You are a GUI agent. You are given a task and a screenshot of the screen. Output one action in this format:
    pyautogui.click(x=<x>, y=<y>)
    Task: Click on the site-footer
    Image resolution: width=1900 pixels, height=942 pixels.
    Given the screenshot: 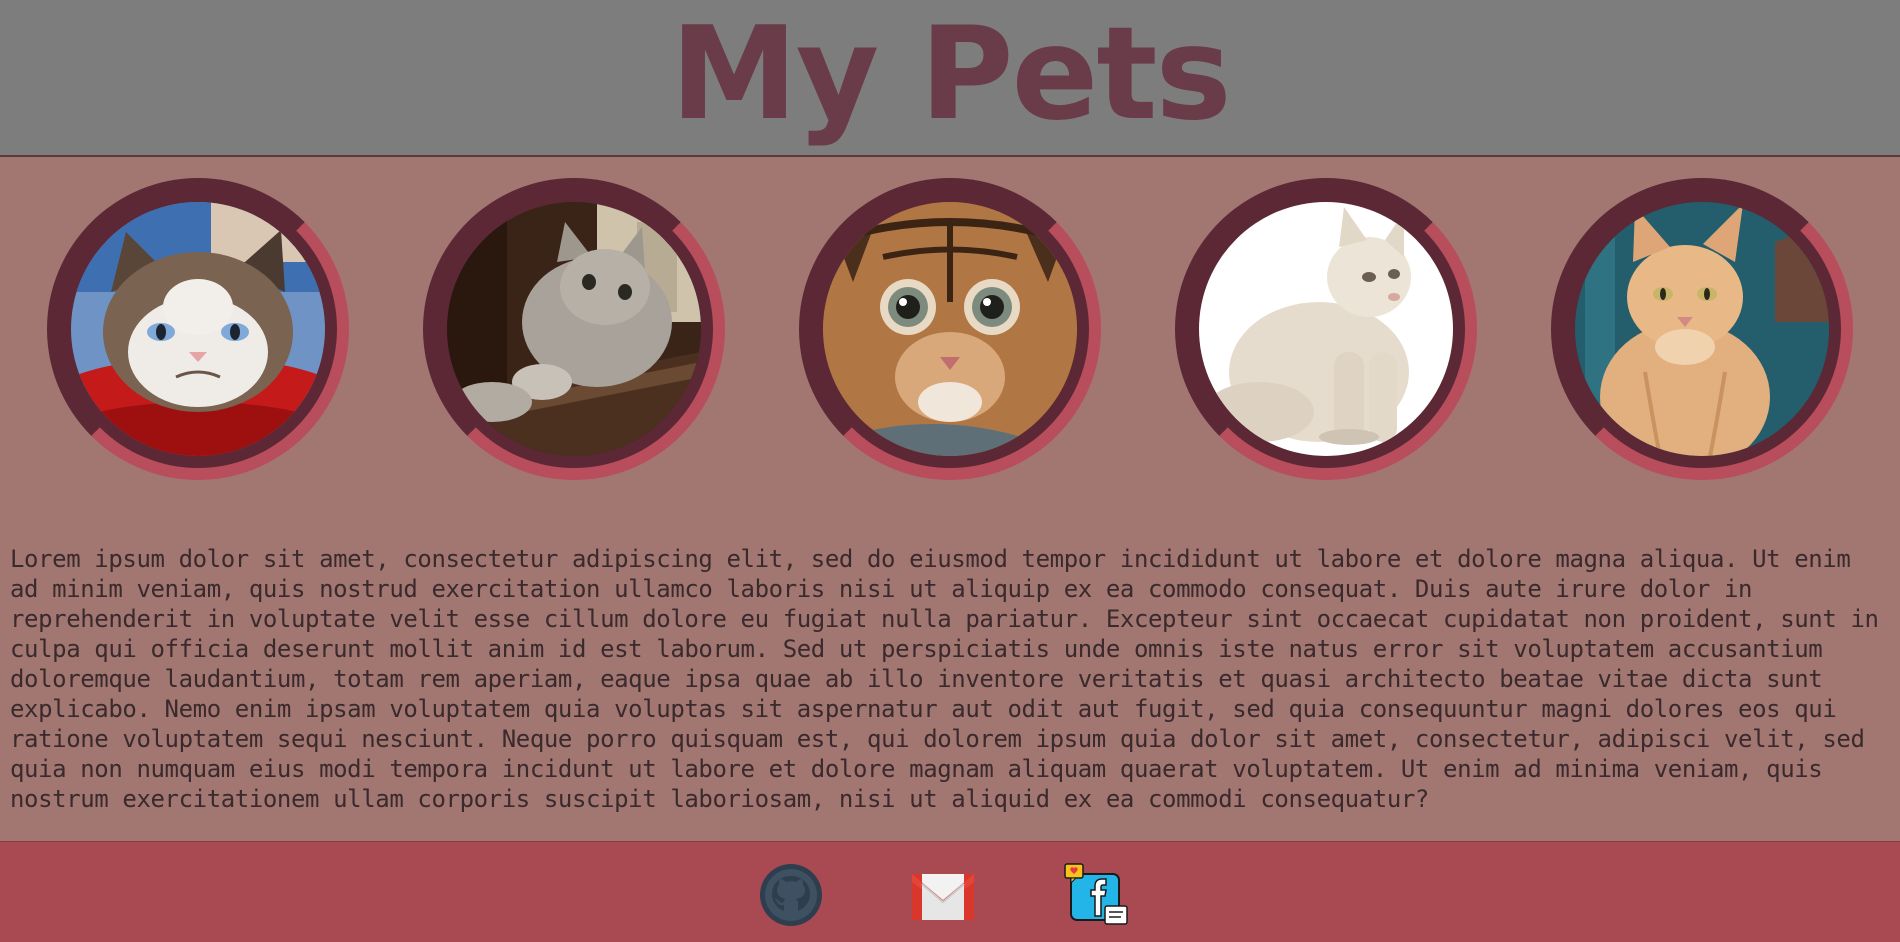 What is the action you would take?
    pyautogui.click(x=950, y=891)
    